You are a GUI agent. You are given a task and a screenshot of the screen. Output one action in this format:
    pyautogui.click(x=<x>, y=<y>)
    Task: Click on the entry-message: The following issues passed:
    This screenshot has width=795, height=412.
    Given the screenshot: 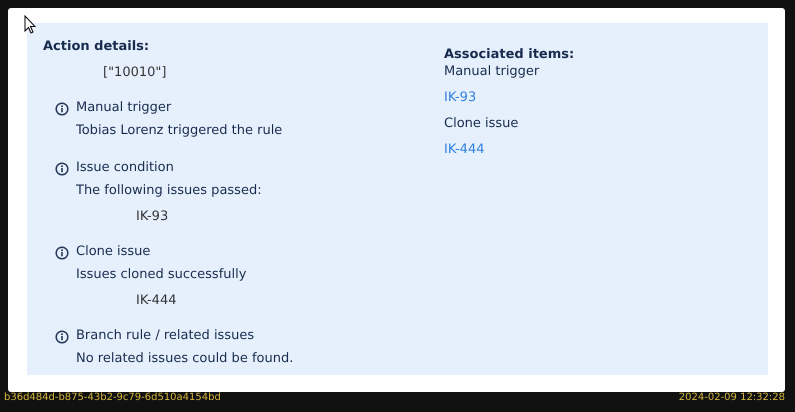 What is the action you would take?
    pyautogui.click(x=169, y=191)
    